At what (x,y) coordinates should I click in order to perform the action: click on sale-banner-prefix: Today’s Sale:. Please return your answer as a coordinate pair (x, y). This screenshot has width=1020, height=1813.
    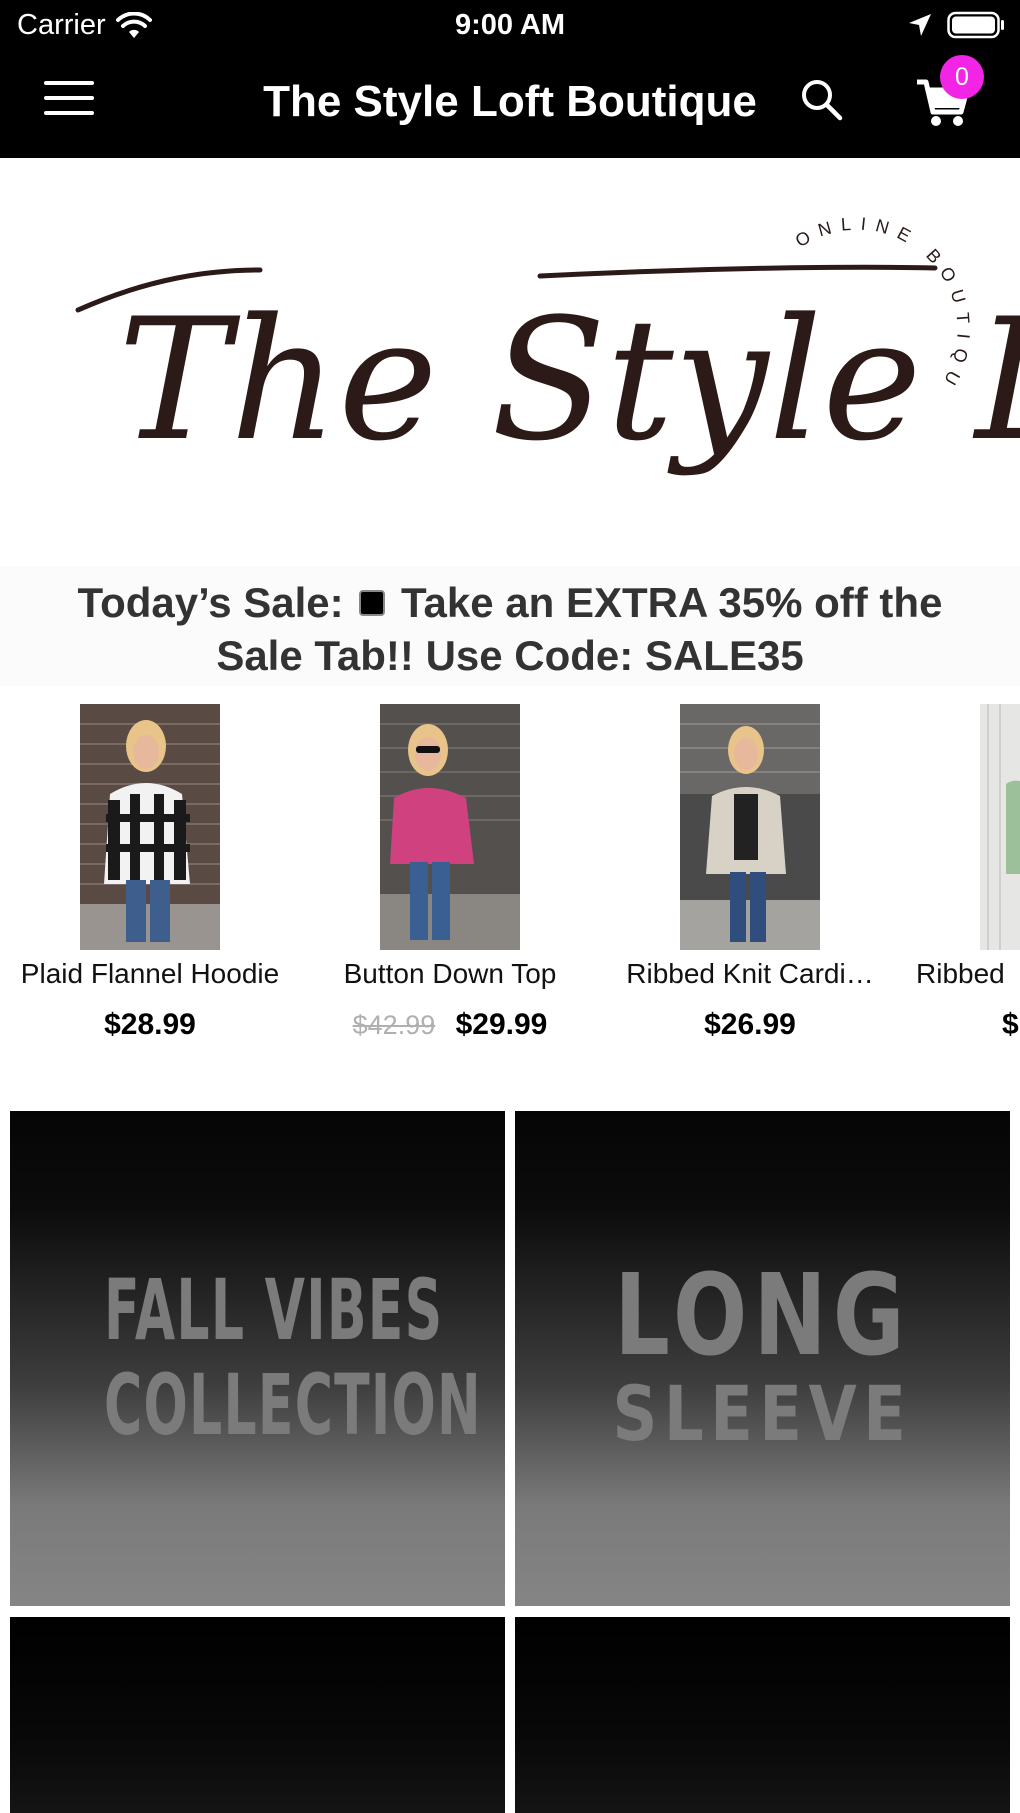
    Looking at the image, I should click on (210, 602).